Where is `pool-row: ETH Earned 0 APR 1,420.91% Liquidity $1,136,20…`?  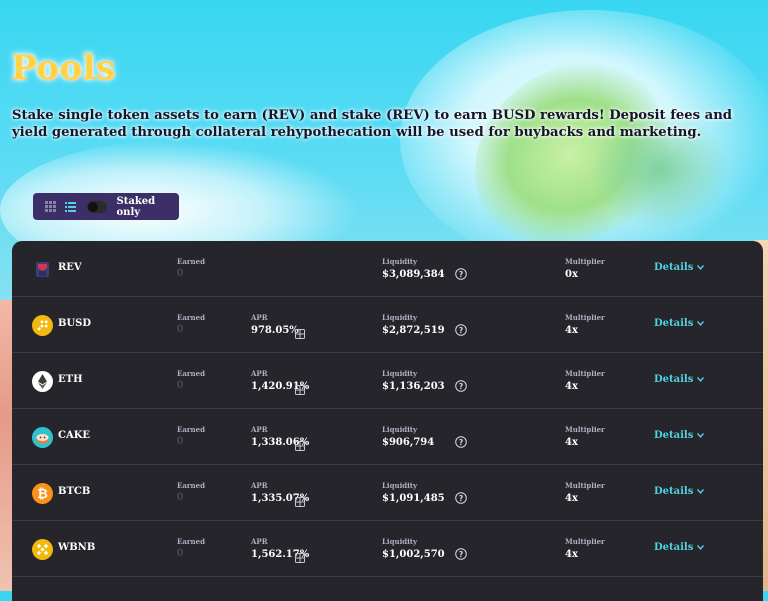
pool-row: ETH Earned 0 APR 1,420.91% Liquidity $1,136,20… is located at coordinates (387, 381).